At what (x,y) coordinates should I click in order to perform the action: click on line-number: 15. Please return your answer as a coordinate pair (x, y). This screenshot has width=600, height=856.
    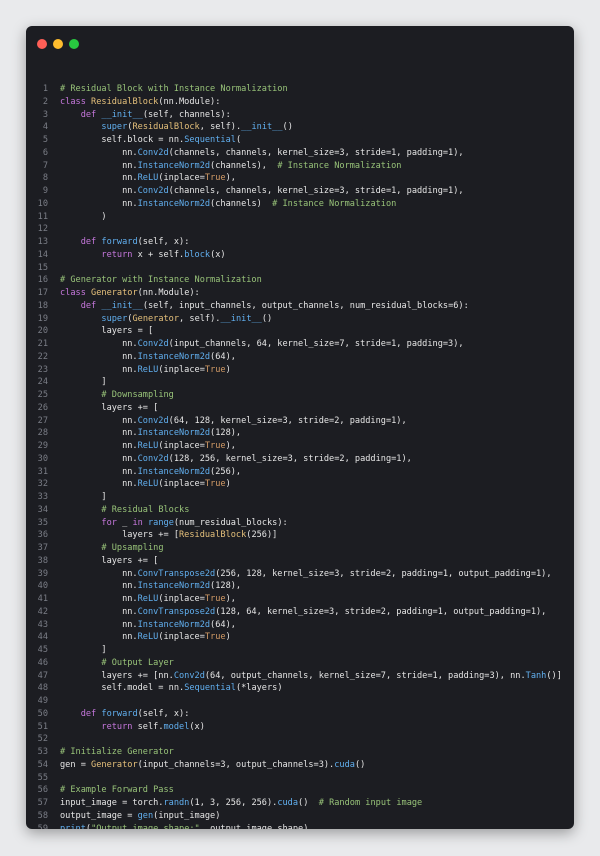
    Looking at the image, I should click on (42, 267).